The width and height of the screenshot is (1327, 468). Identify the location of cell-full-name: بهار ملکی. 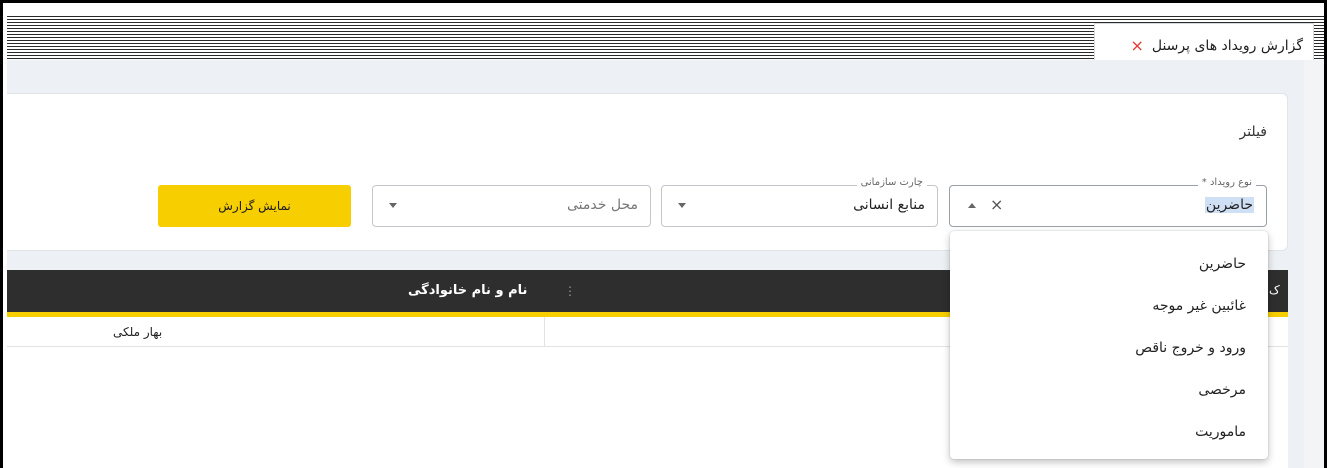
(138, 332).